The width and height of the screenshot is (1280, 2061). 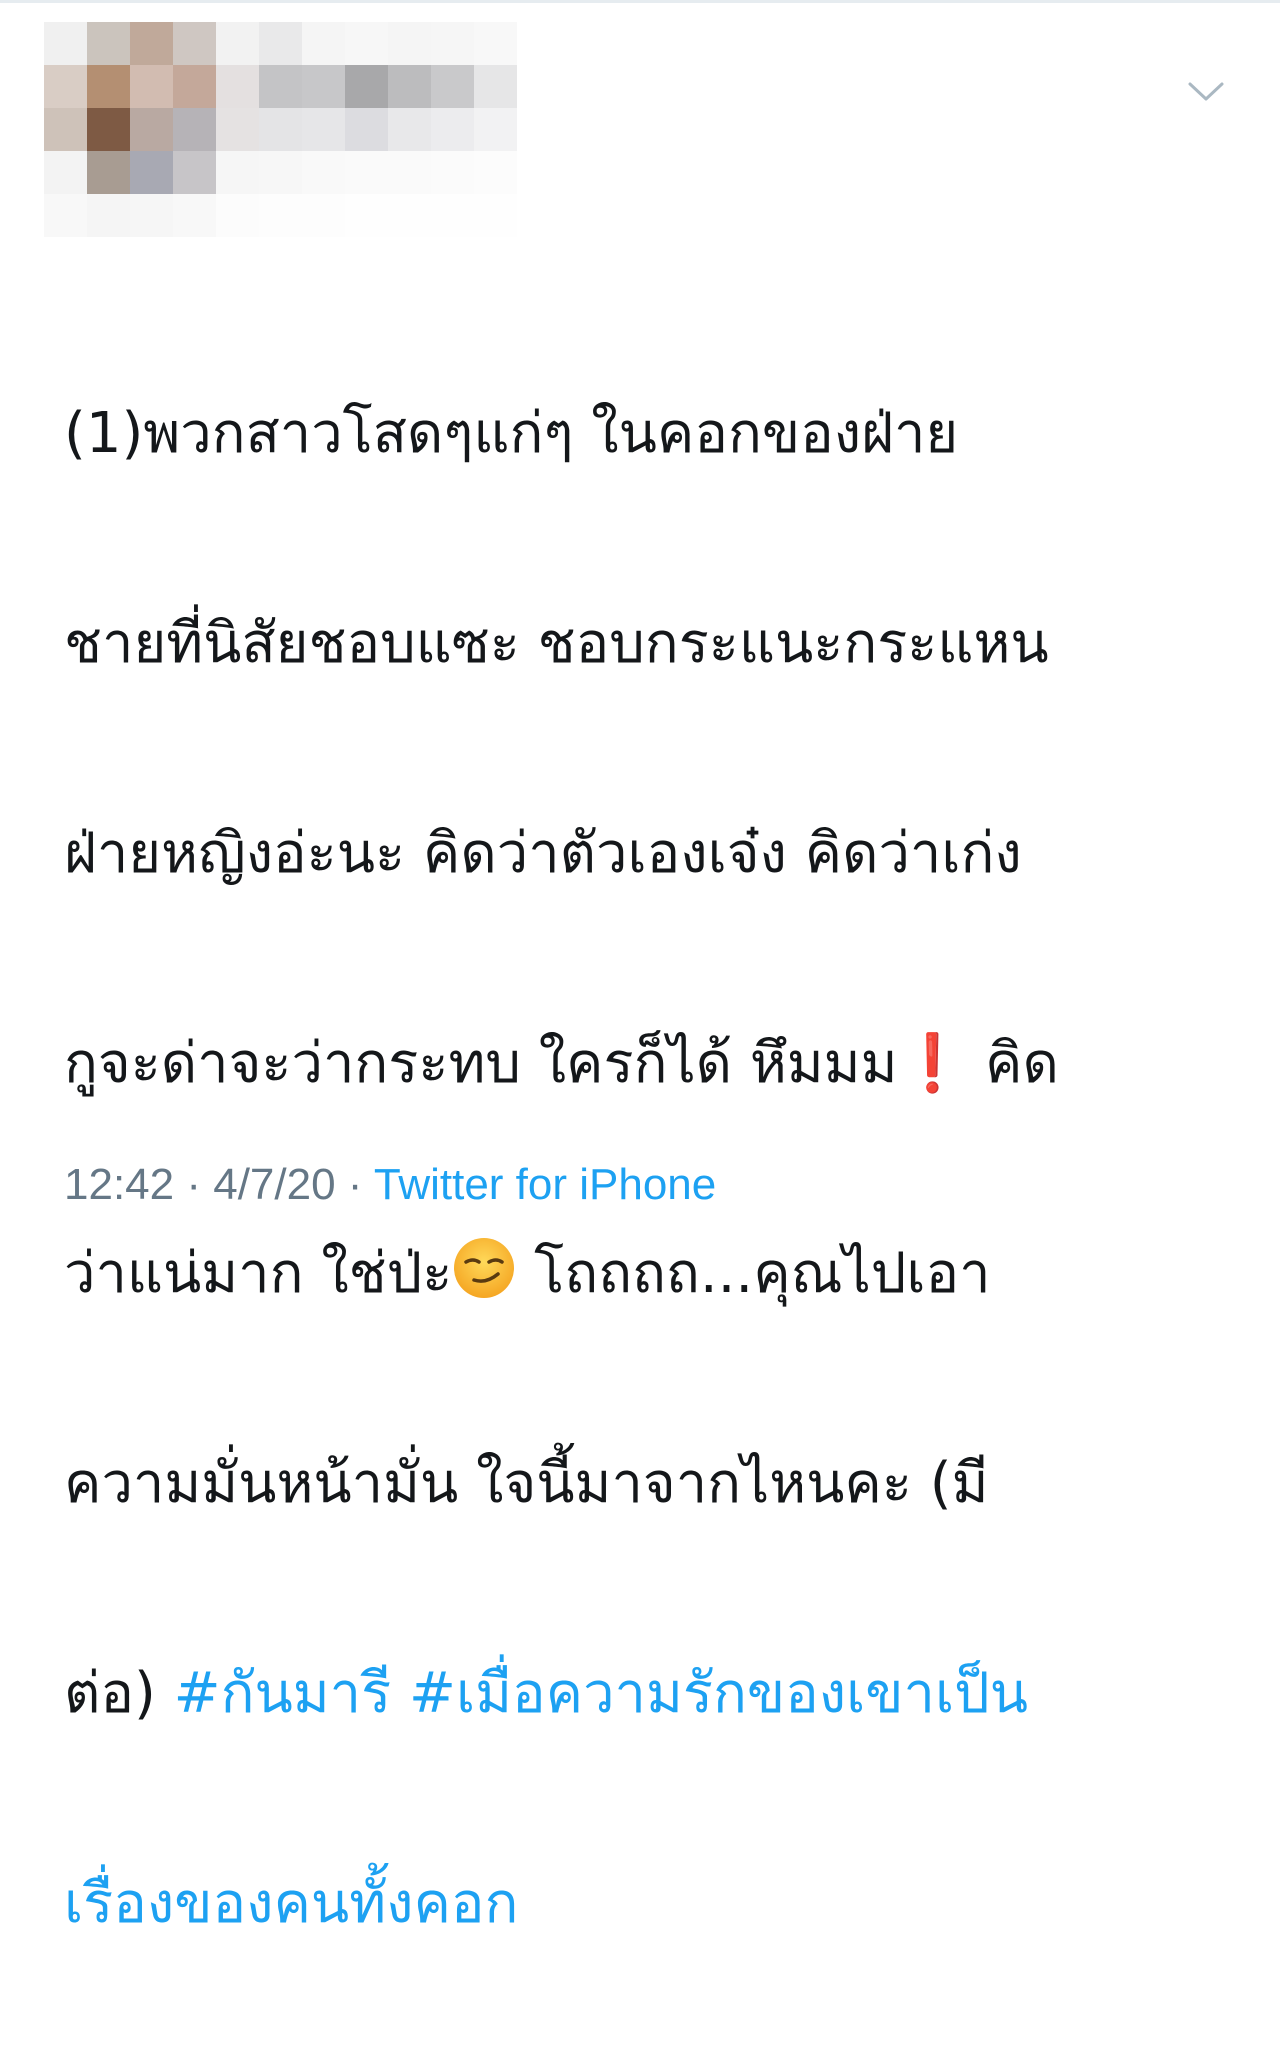 What do you see at coordinates (119, 1184) in the screenshot?
I see `tweet-time: 12:42` at bounding box center [119, 1184].